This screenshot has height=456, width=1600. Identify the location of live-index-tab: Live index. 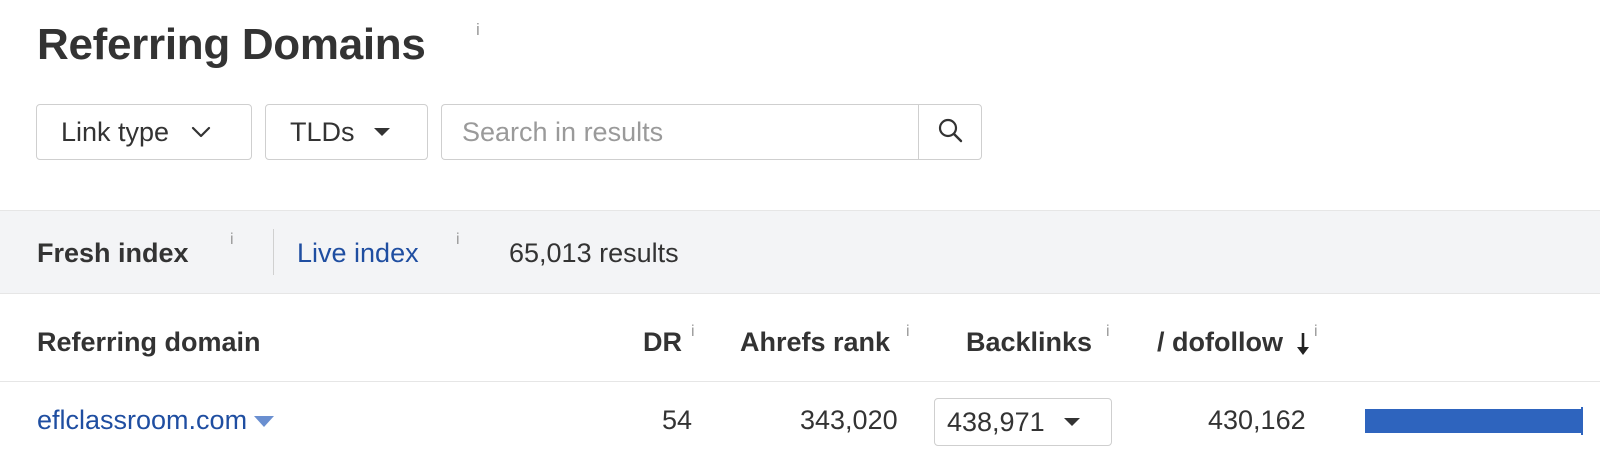
(358, 253).